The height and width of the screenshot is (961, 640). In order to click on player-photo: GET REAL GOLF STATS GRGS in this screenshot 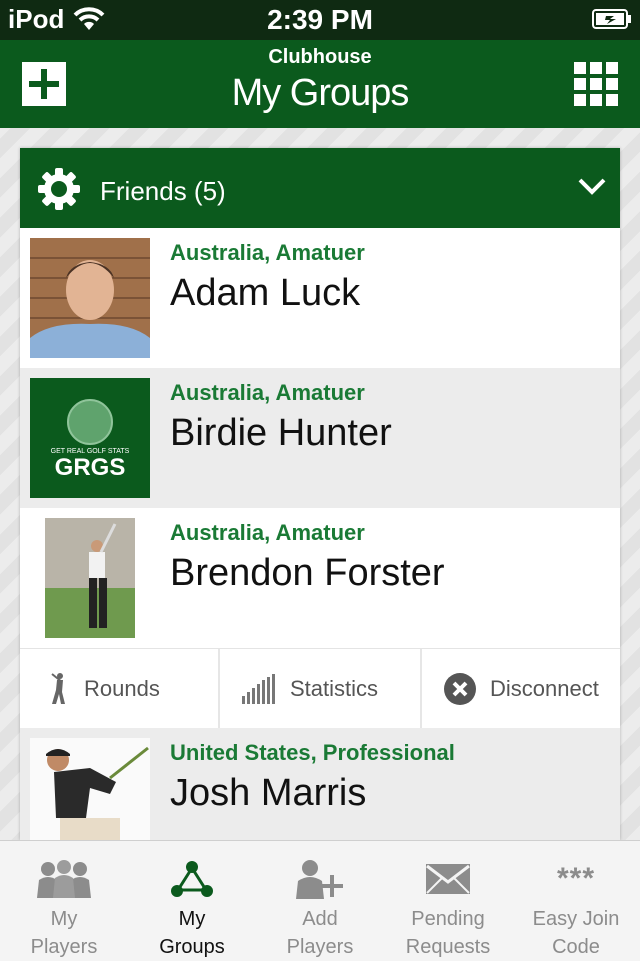, I will do `click(90, 438)`.